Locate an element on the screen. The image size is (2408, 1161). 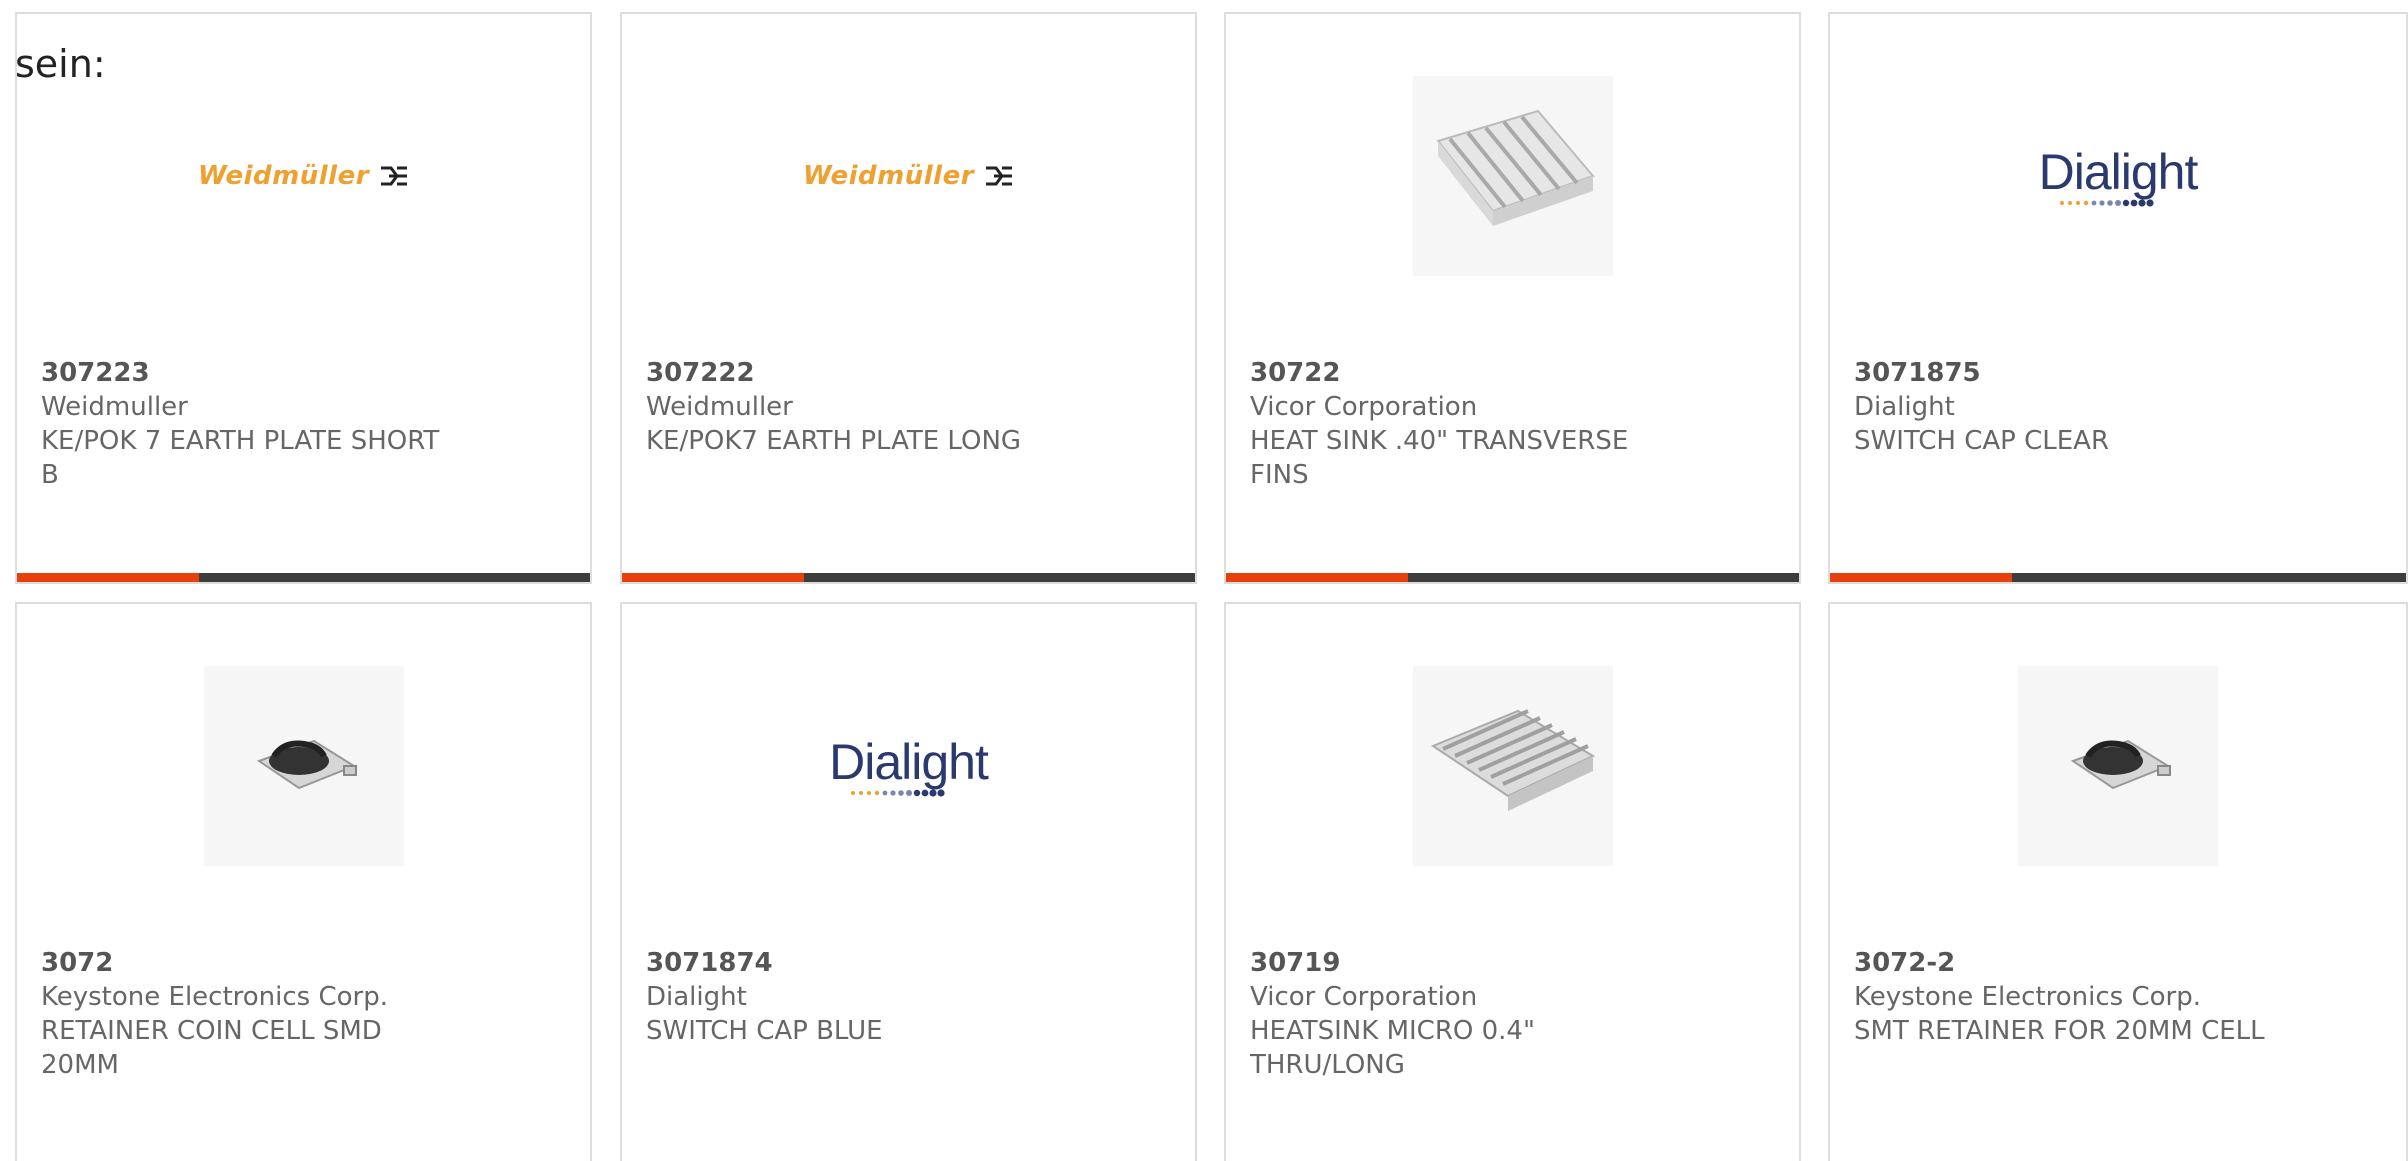
part-number: 3072-2 is located at coordinates (2060, 963).